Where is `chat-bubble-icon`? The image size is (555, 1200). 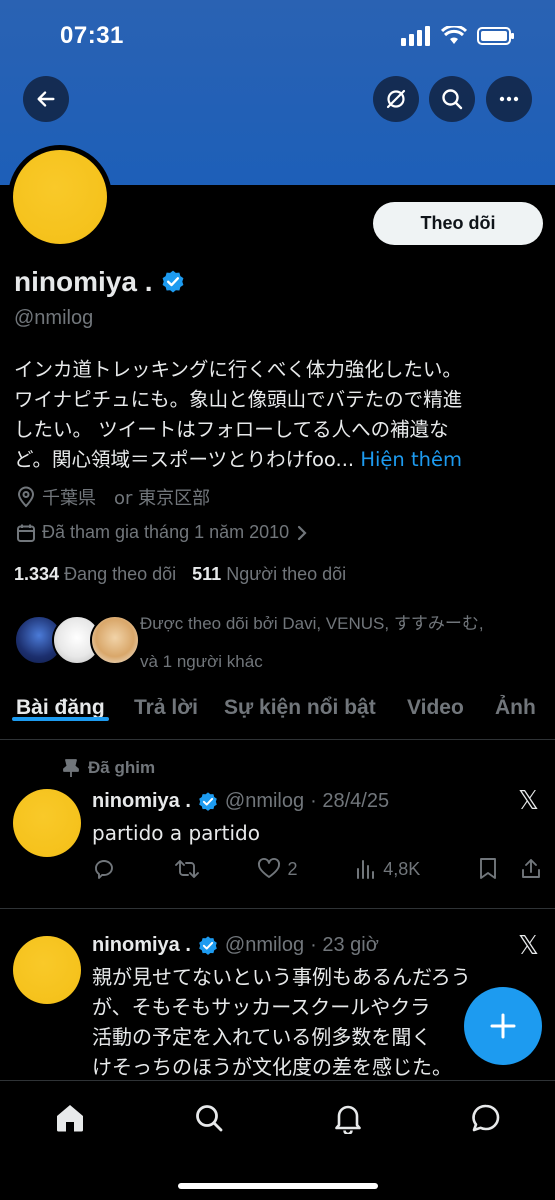 chat-bubble-icon is located at coordinates (486, 1118).